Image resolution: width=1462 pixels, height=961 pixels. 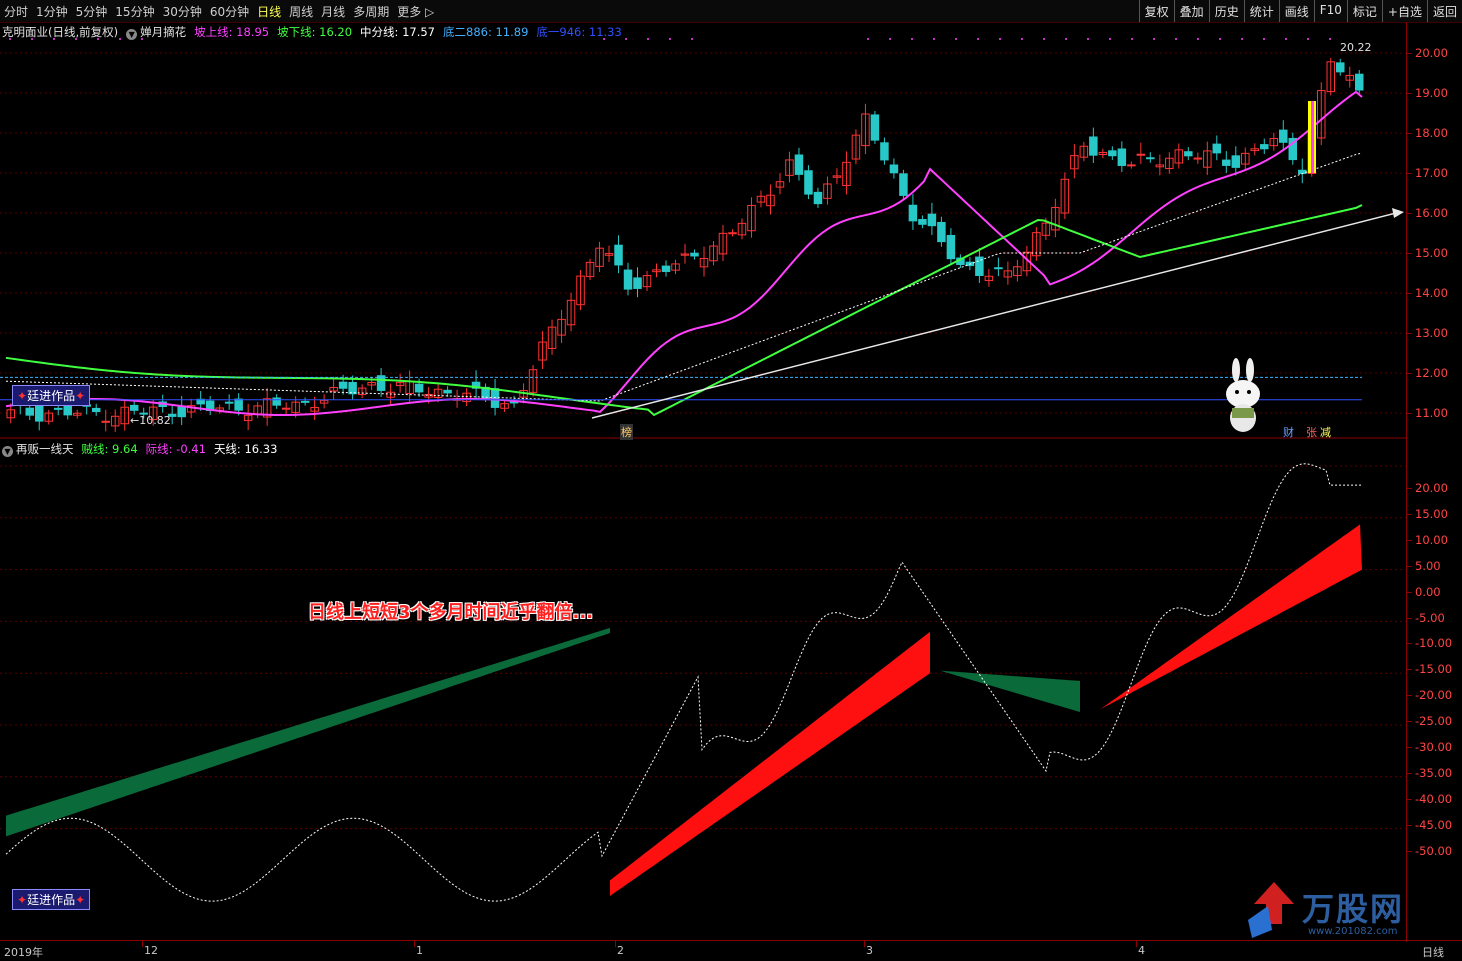 What do you see at coordinates (1431, 413) in the screenshot?
I see `price-tick-label: 11.00` at bounding box center [1431, 413].